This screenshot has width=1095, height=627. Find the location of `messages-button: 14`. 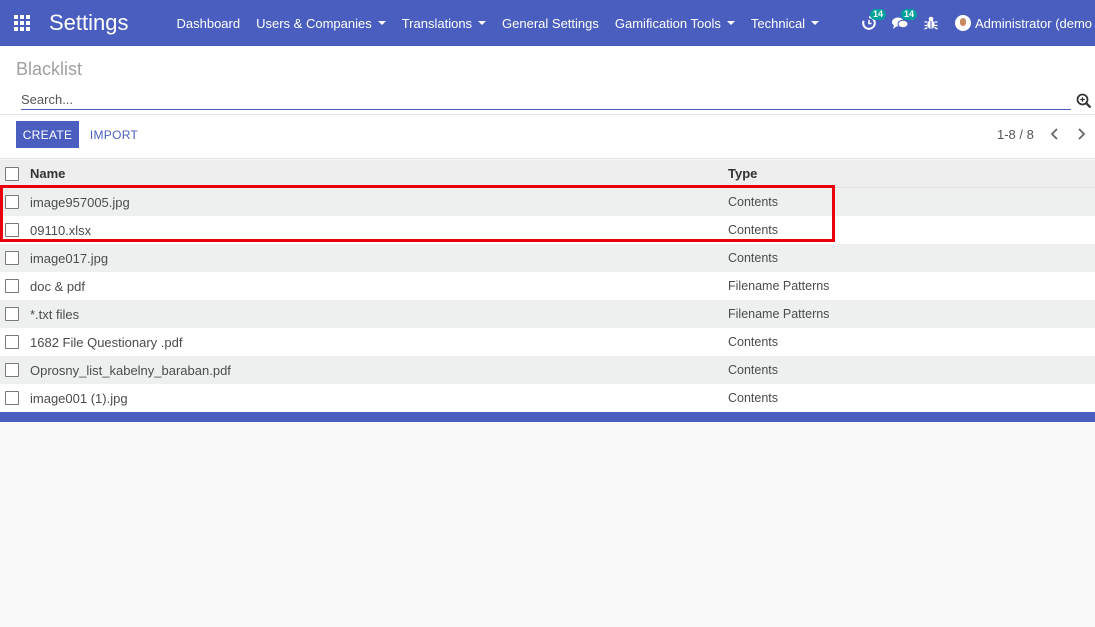

messages-button: 14 is located at coordinates (903, 21).